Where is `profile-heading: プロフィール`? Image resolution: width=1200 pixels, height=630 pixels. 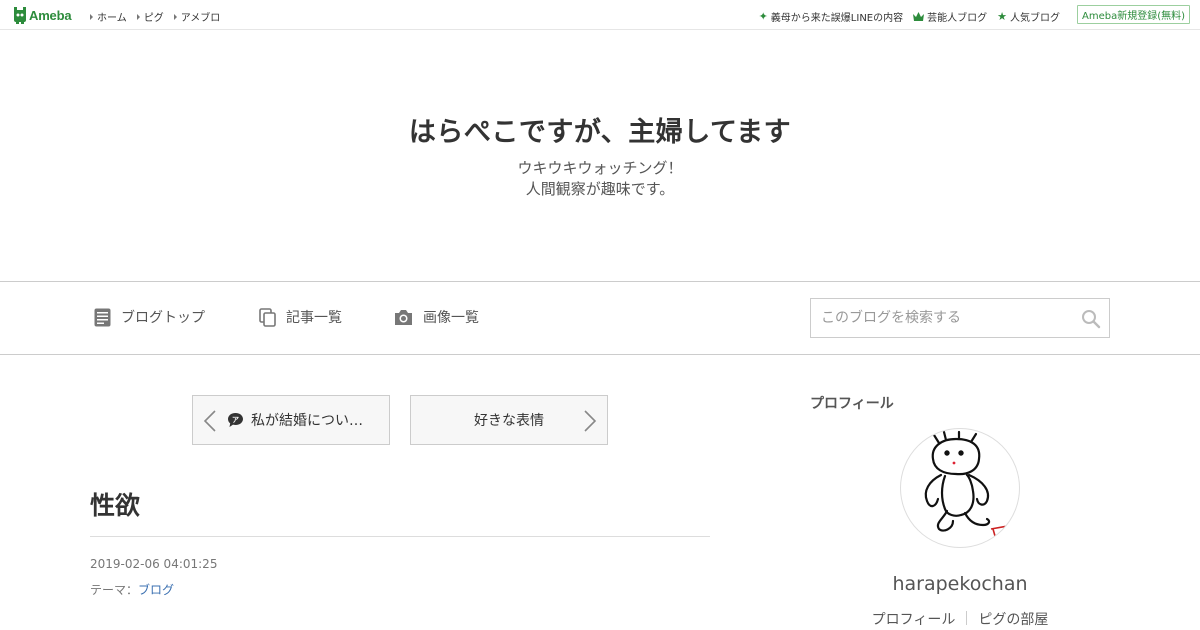 profile-heading: プロフィール is located at coordinates (852, 404).